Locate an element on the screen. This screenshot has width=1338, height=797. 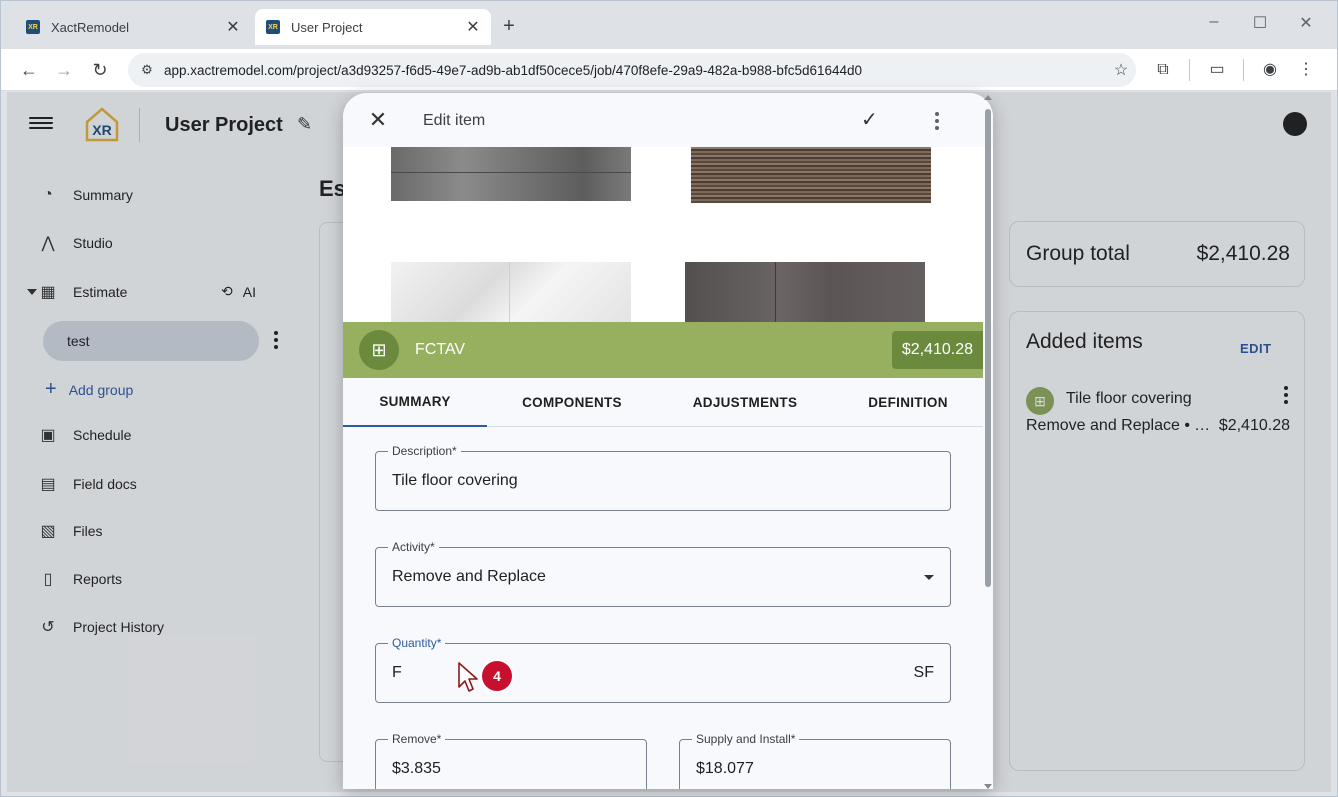
sidebar-item-project-history: ↺ Project History is located at coordinates (100, 627).